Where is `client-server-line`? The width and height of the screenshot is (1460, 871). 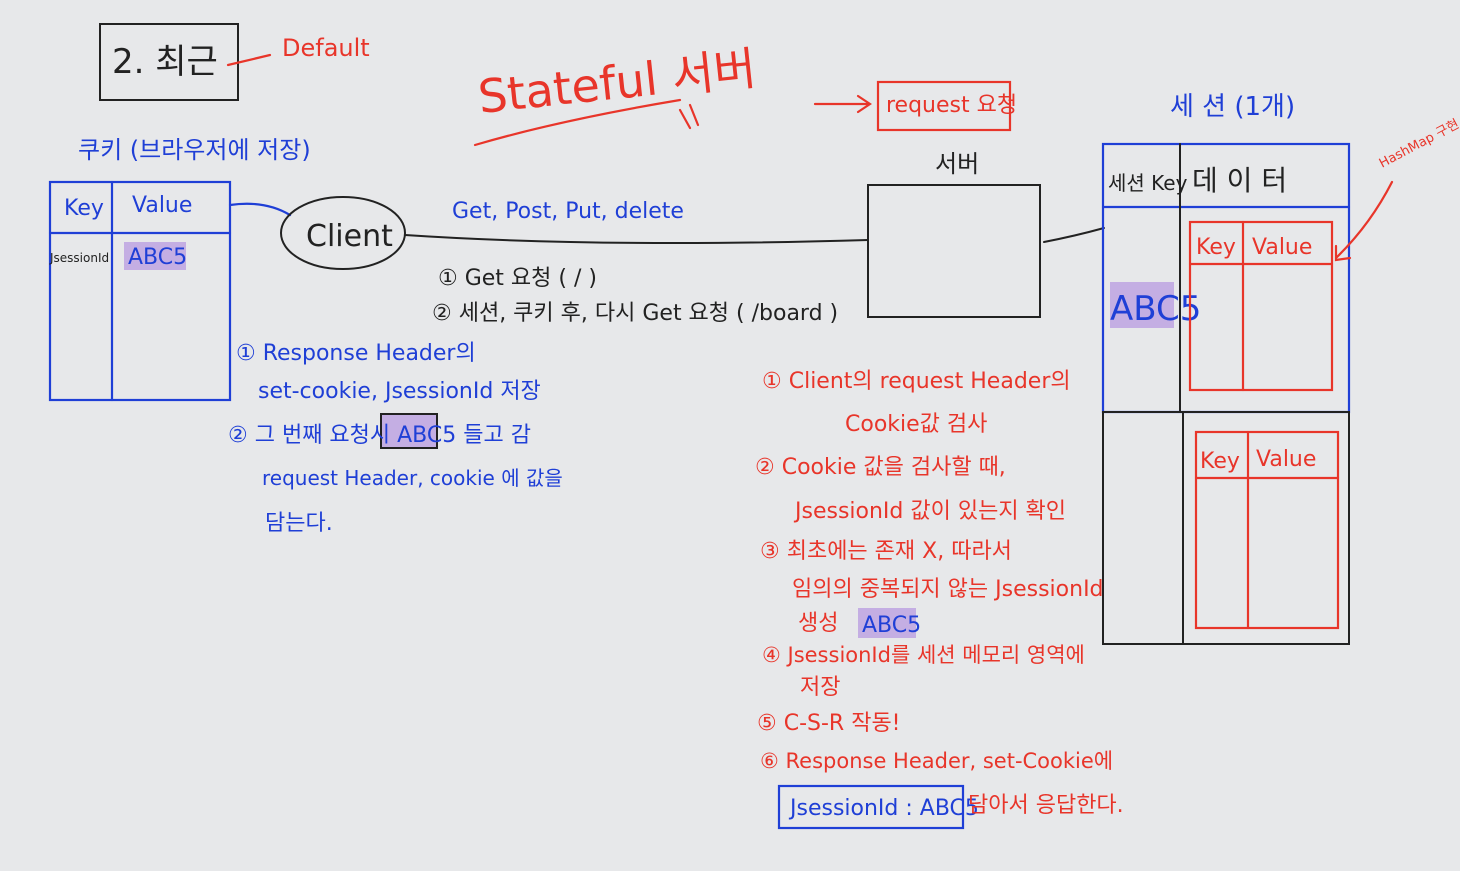 client-server-line is located at coordinates (636, 239).